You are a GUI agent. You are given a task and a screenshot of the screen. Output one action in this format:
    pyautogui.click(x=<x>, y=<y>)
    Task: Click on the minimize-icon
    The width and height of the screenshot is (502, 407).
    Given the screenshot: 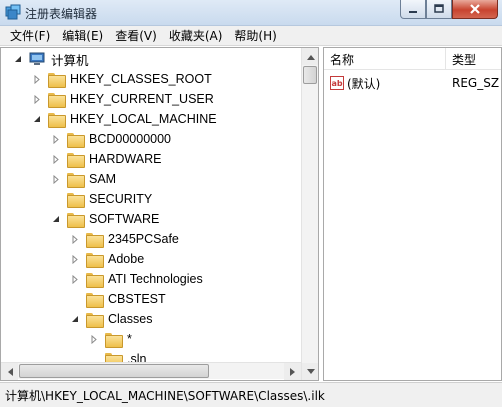 What is the action you would take?
    pyautogui.click(x=413, y=12)
    